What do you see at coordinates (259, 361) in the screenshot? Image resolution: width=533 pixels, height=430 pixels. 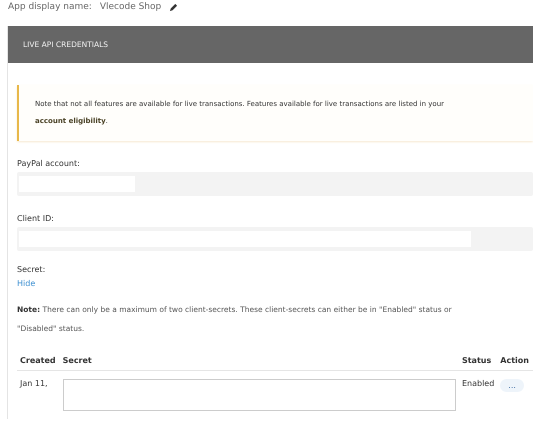 I see `column-header: Secret` at bounding box center [259, 361].